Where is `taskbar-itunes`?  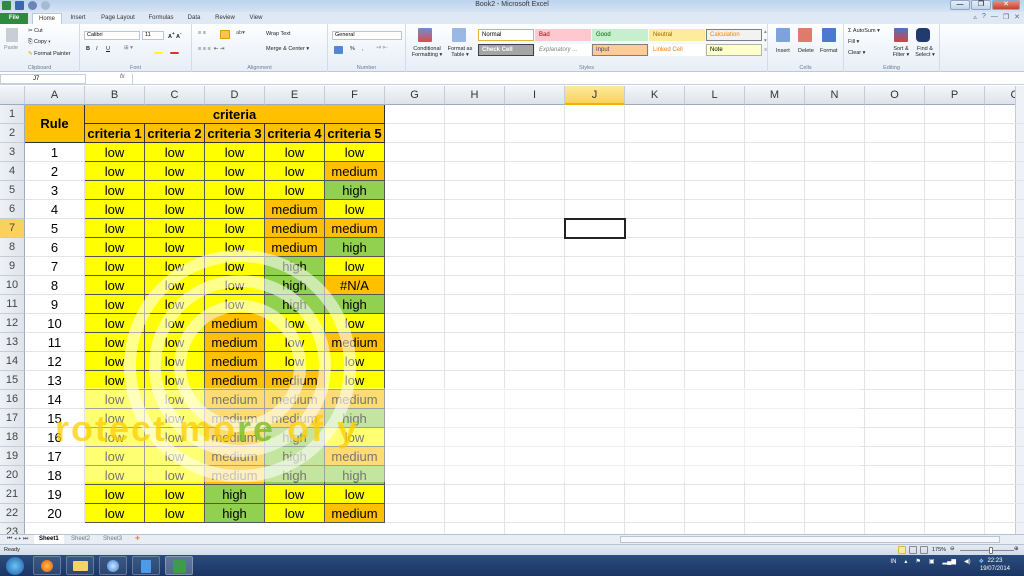
taskbar-itunes is located at coordinates (113, 565).